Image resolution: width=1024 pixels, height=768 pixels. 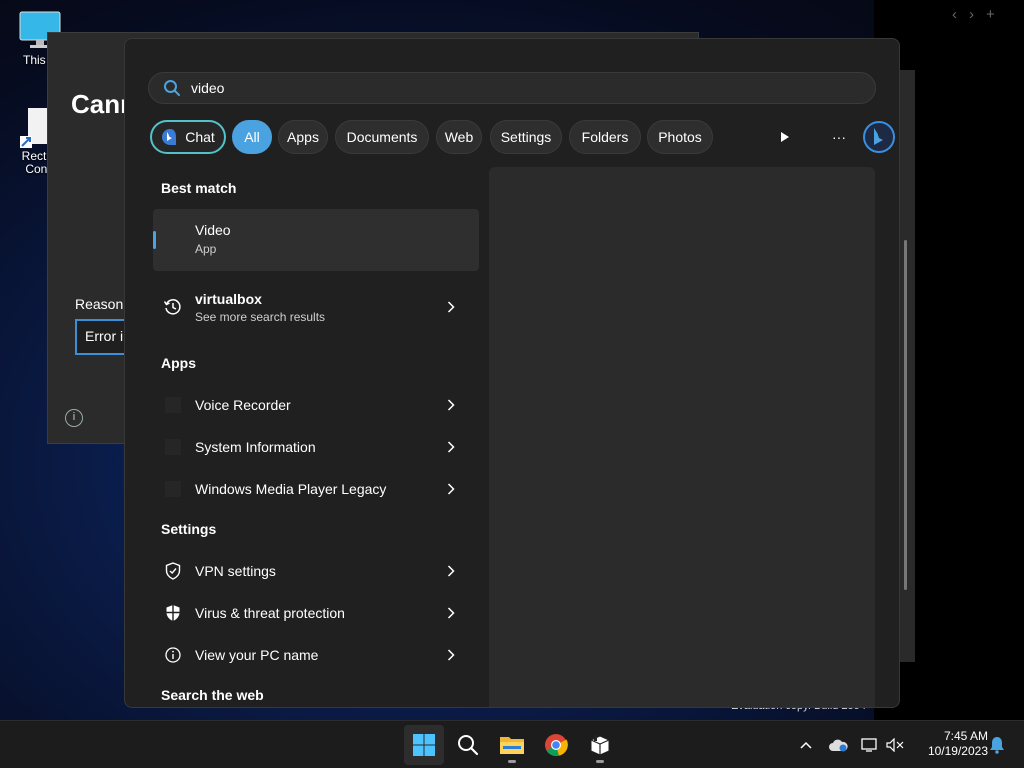 What do you see at coordinates (839, 137) in the screenshot?
I see `more-options-button: ···` at bounding box center [839, 137].